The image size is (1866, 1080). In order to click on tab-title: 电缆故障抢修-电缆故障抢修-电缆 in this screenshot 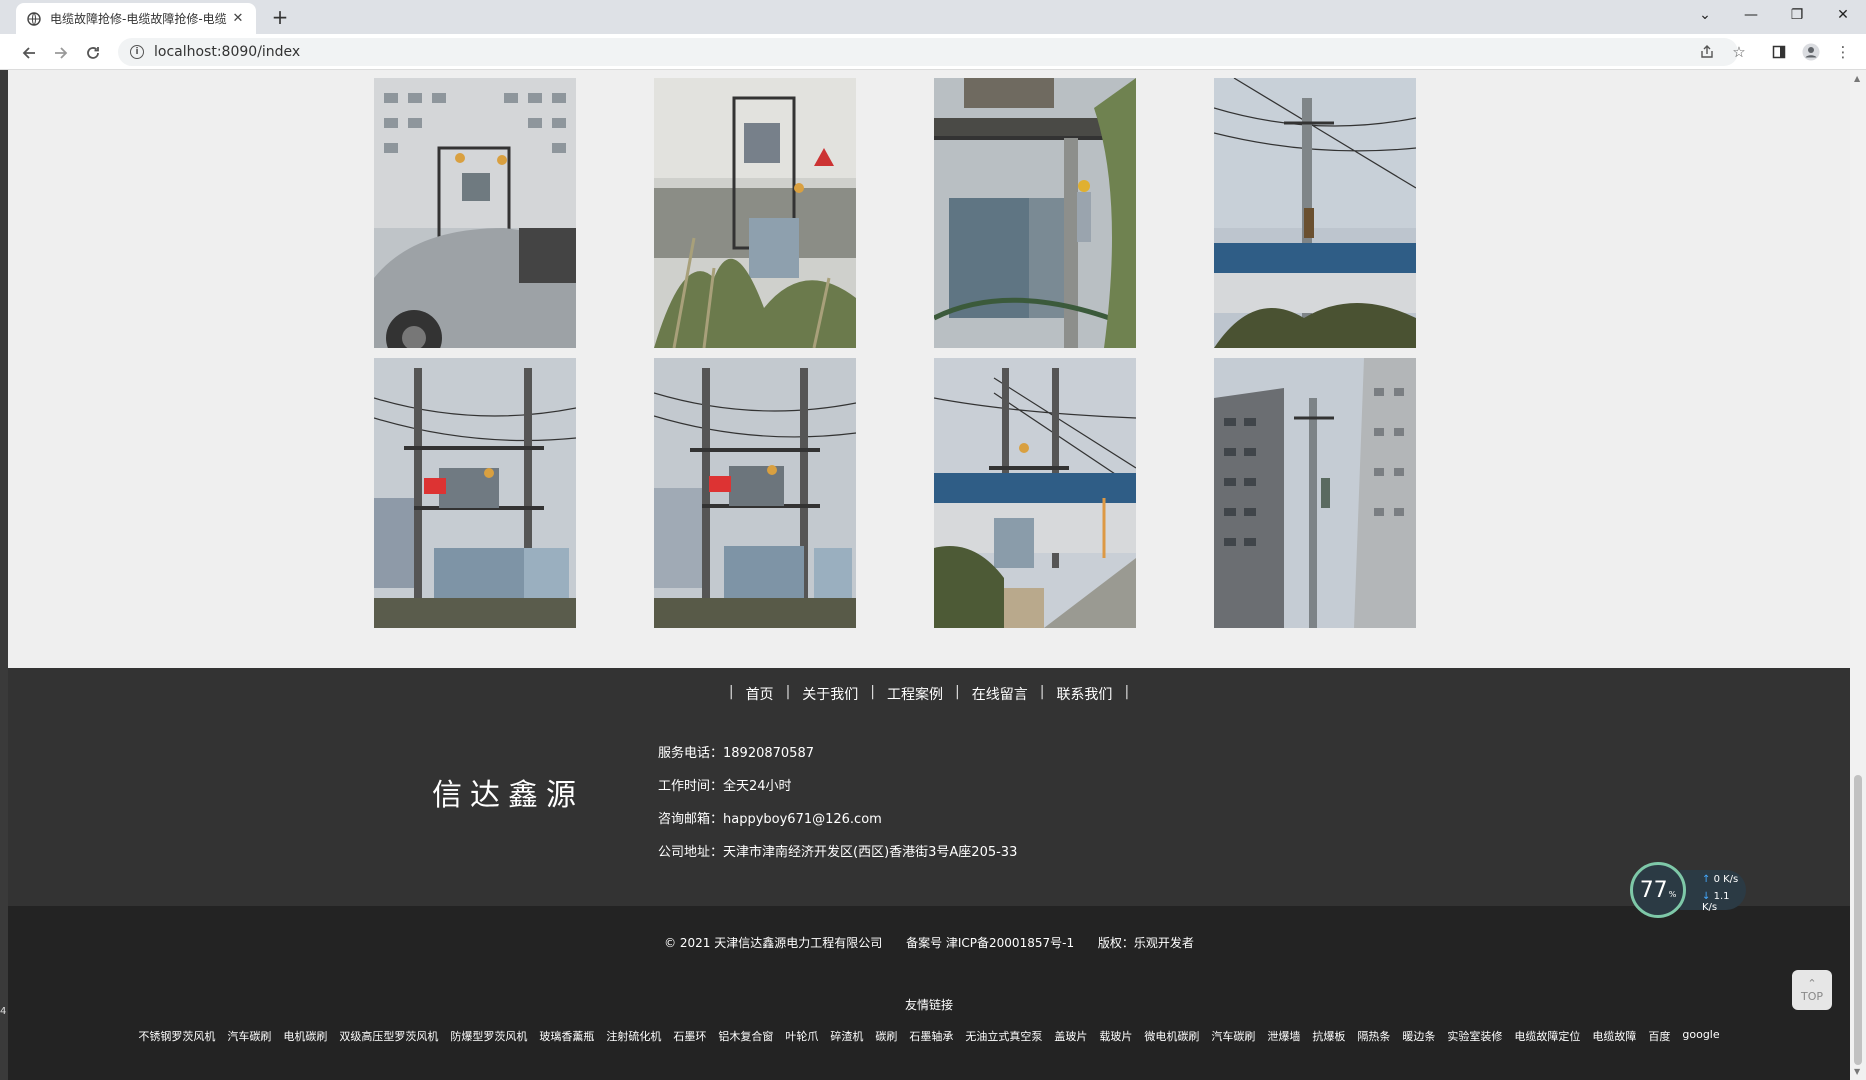, I will do `click(138, 19)`.